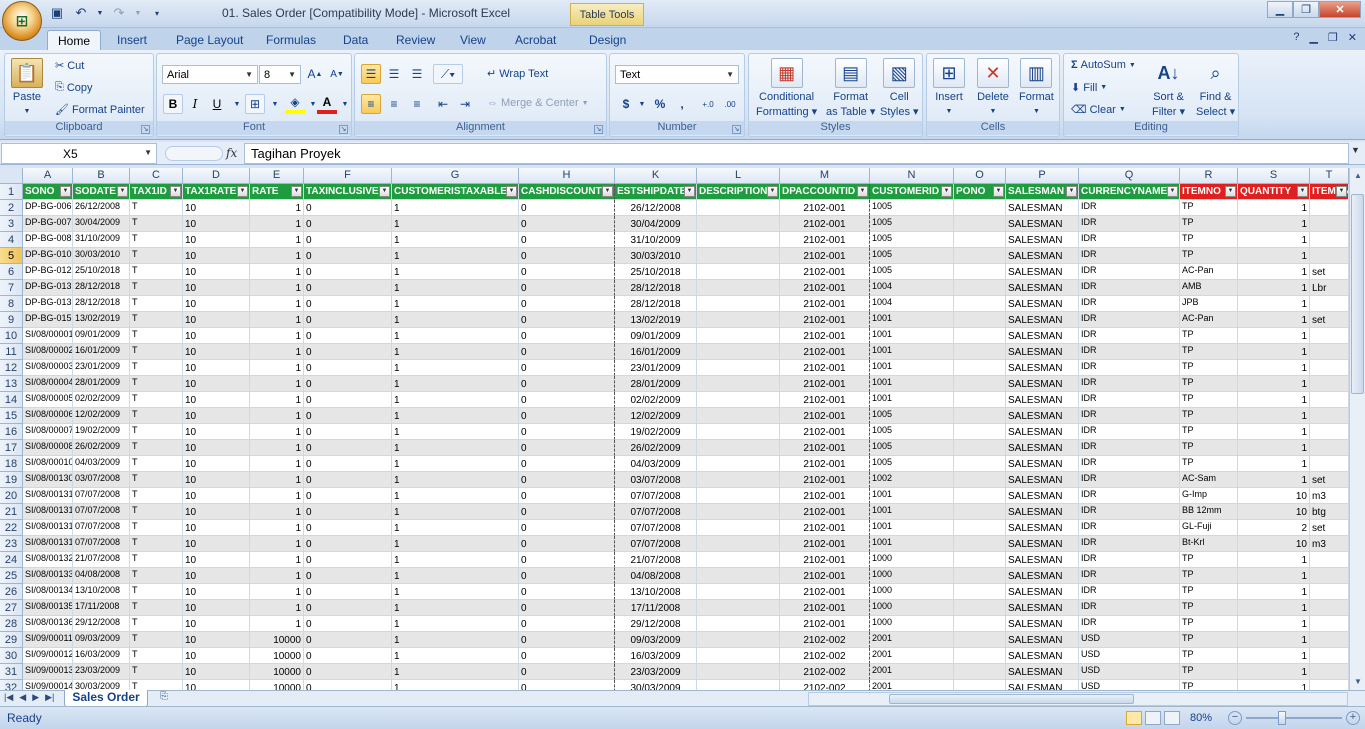 Image resolution: width=1365 pixels, height=729 pixels. Describe the element at coordinates (27, 88) in the screenshot. I see `paste-button: 📋 Paste ▼` at that location.